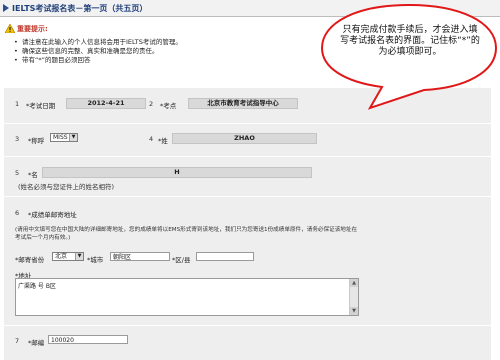 This screenshot has height=360, width=500. What do you see at coordinates (30, 260) in the screenshot?
I see `province-label: *邮寄省份` at bounding box center [30, 260].